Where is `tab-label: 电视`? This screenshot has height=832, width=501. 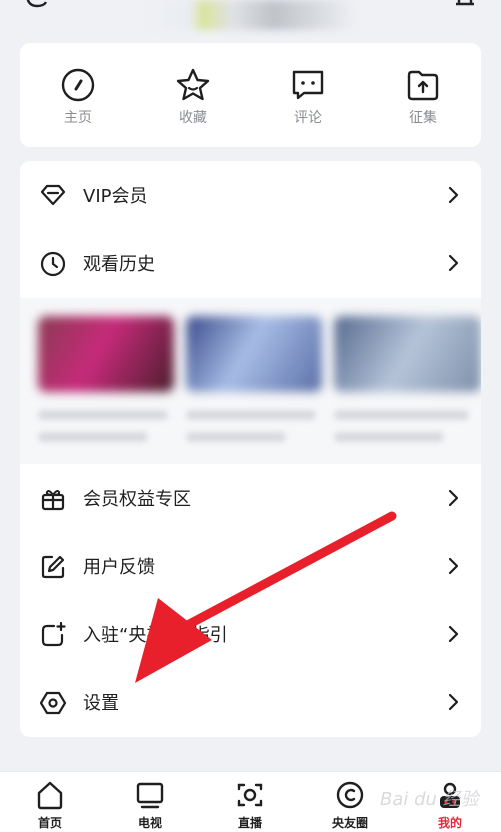 tab-label: 电视 is located at coordinates (149, 823).